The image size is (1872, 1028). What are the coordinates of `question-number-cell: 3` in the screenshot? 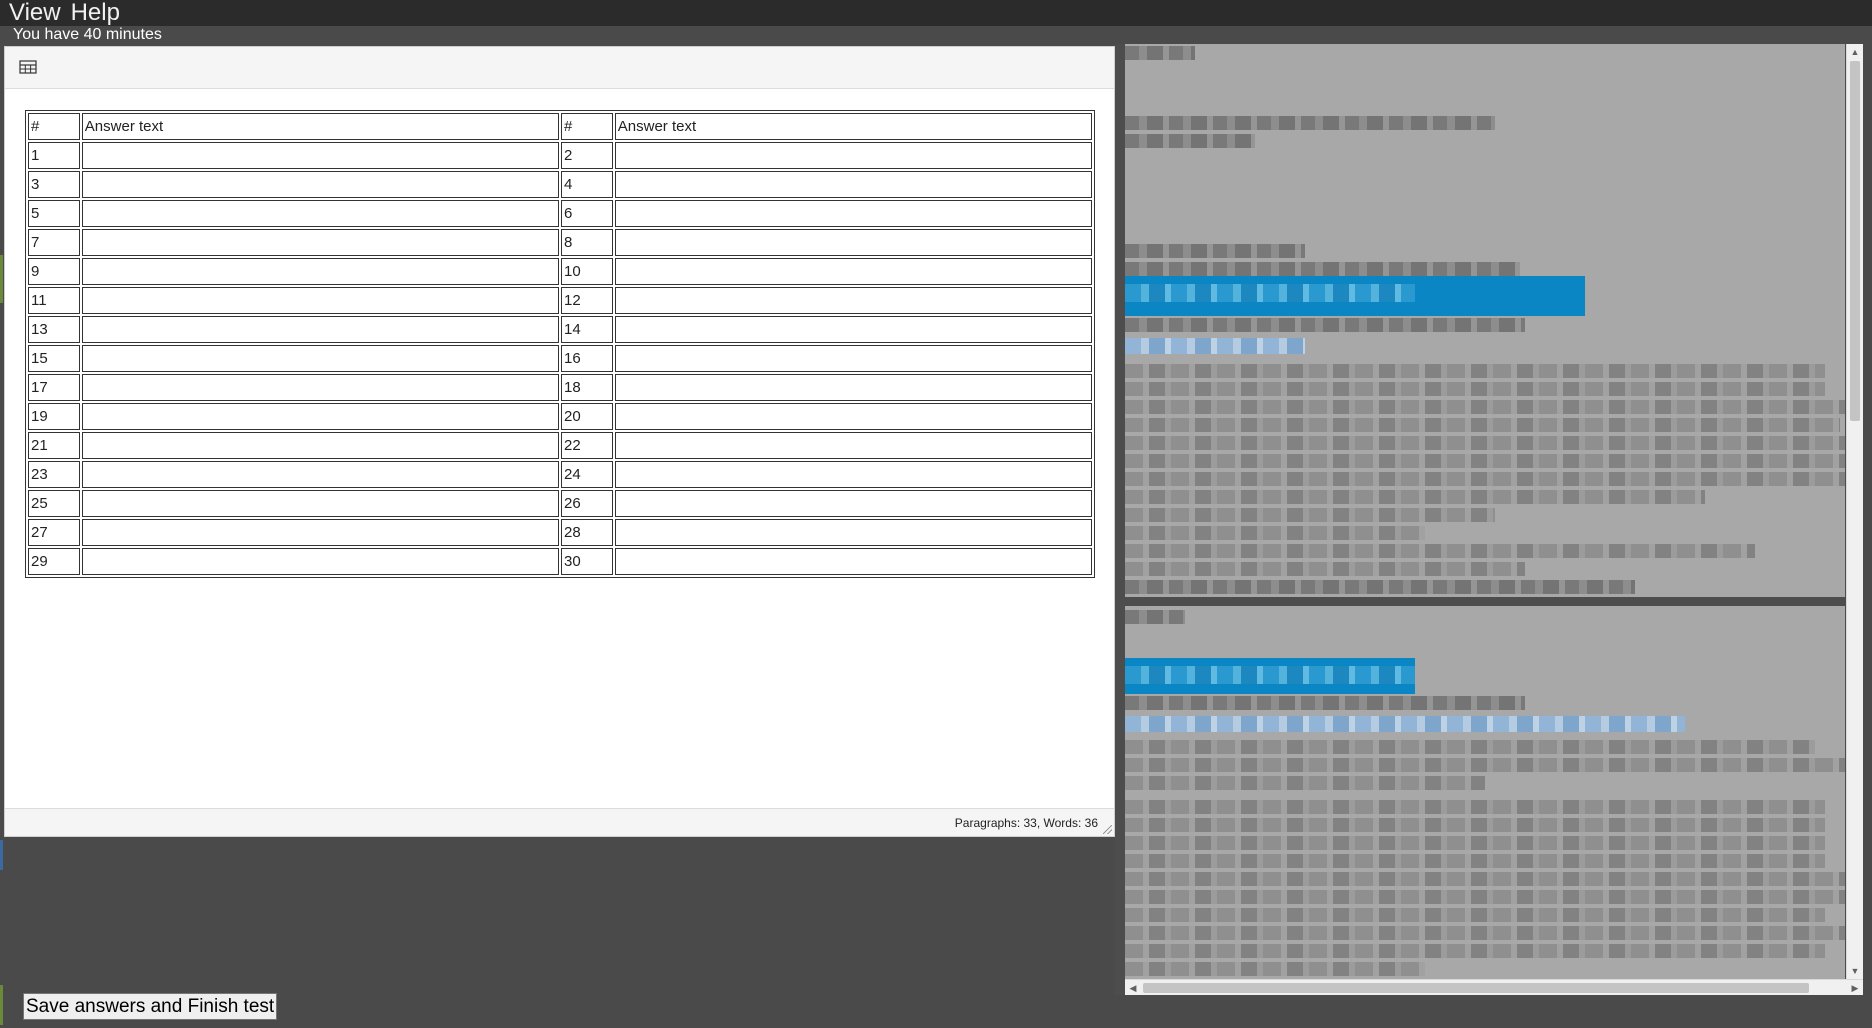 It's located at (54, 184).